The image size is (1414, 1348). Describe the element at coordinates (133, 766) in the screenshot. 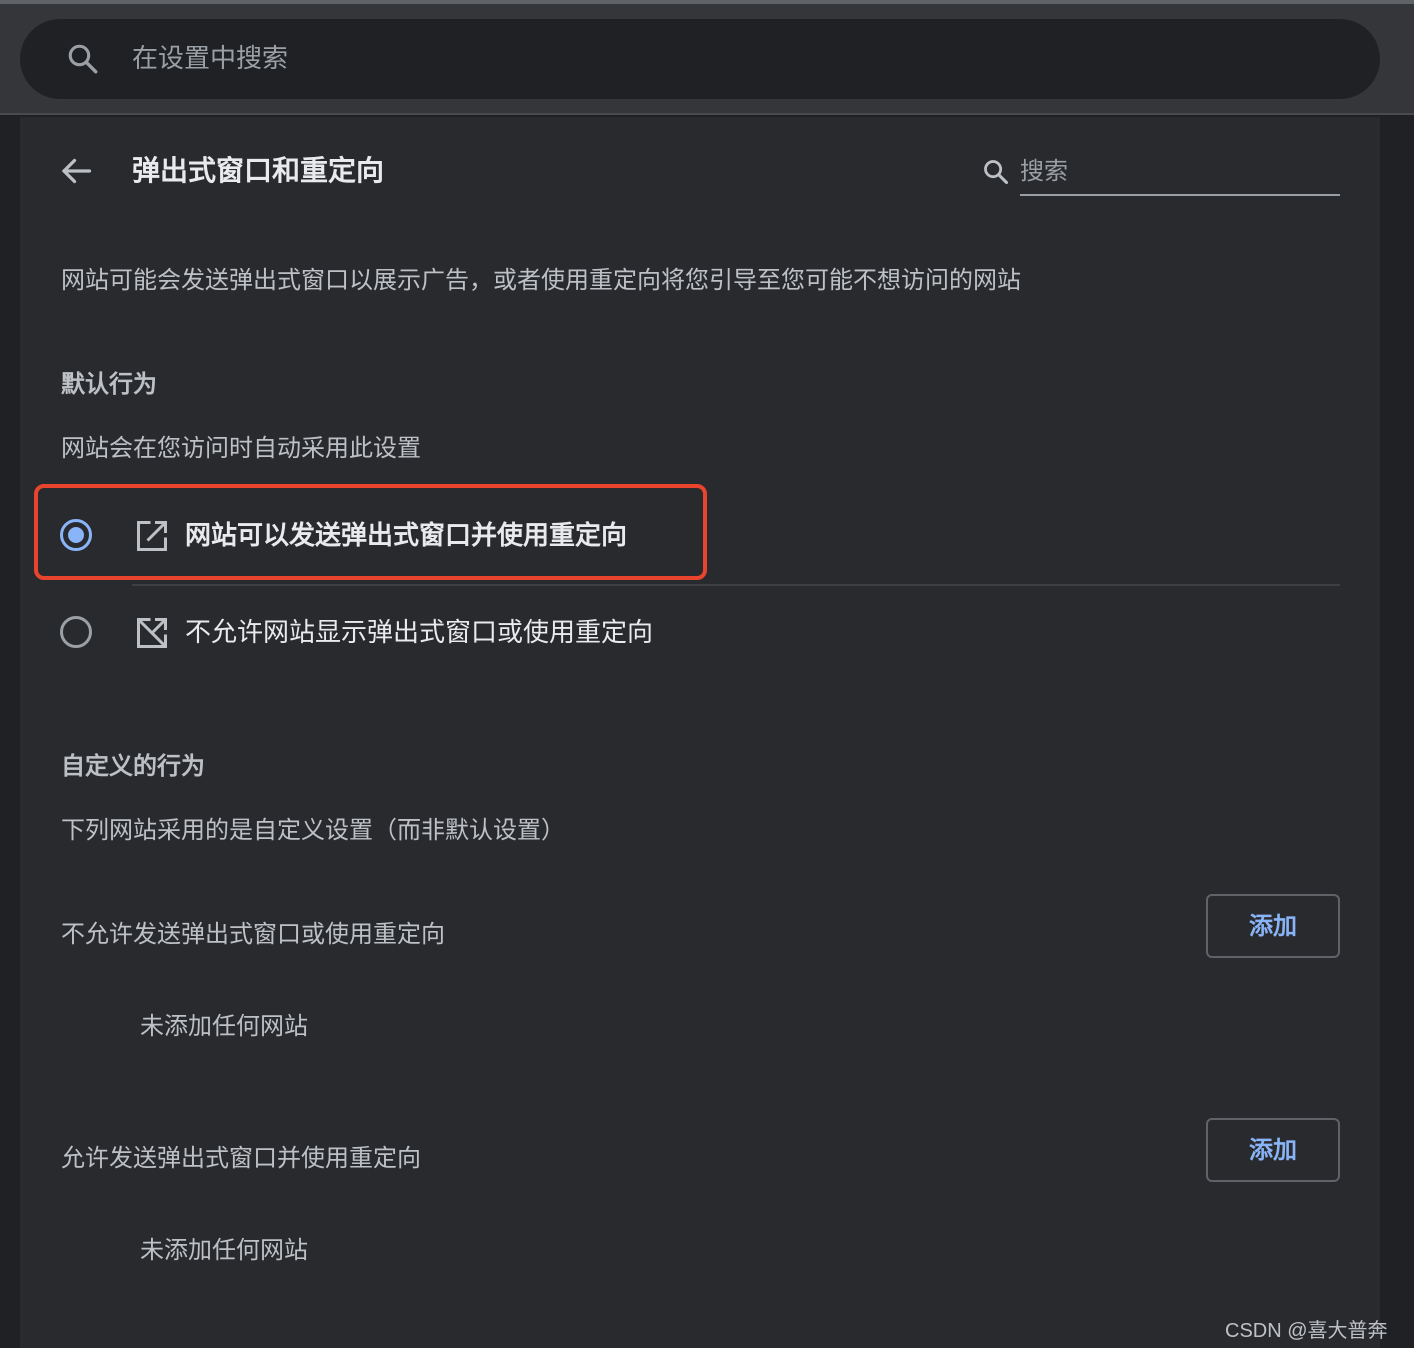

I see `custom-behavior-heading: 自定义的行为` at that location.